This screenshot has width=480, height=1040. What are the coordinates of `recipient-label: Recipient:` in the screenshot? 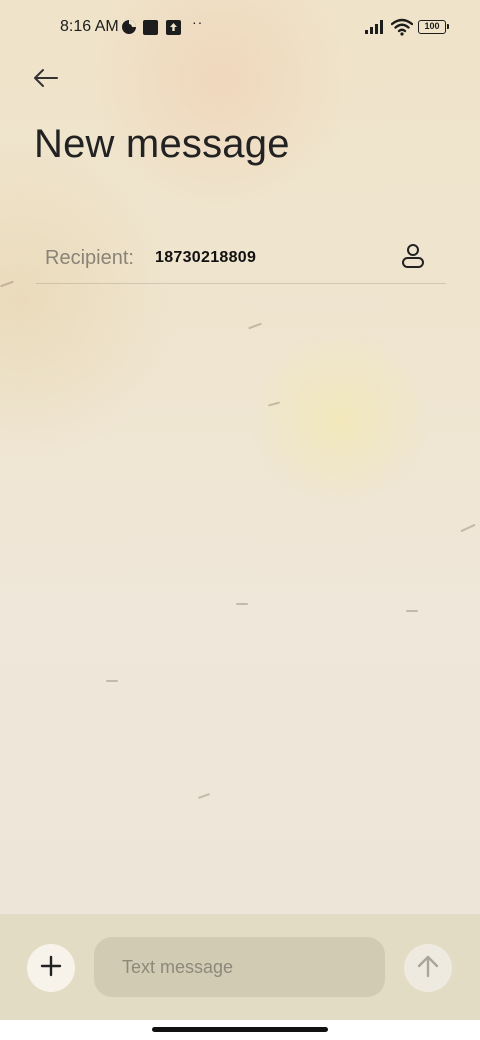 It's located at (89, 258).